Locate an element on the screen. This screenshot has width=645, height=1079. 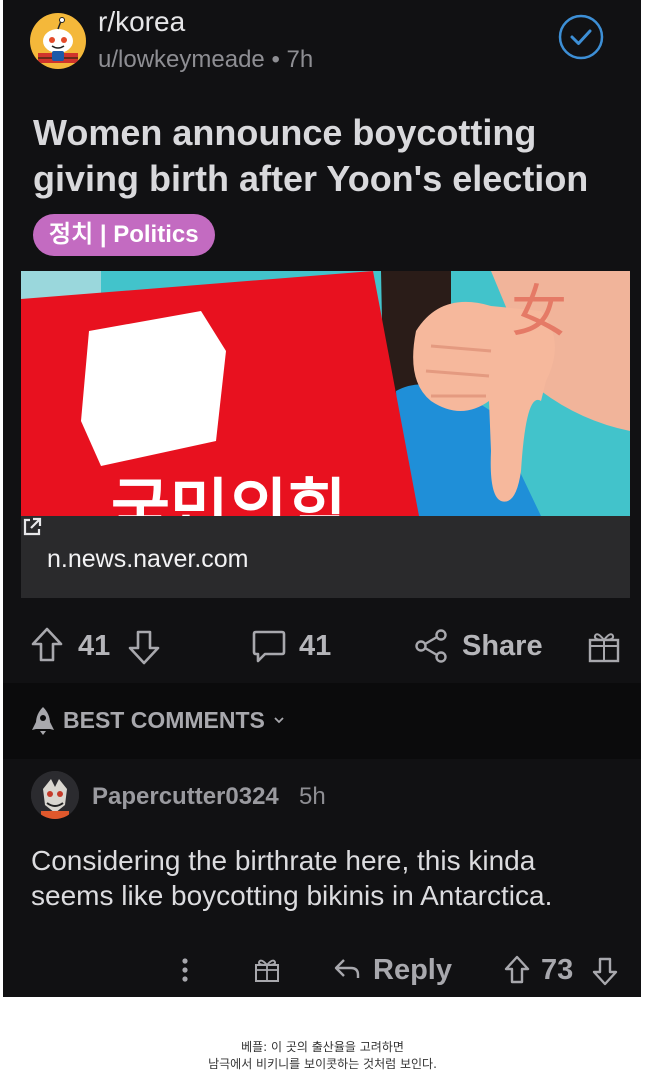
caption-line-1: 베플: 이 곳의 출산율을 고려하면 is located at coordinates (322, 1047).